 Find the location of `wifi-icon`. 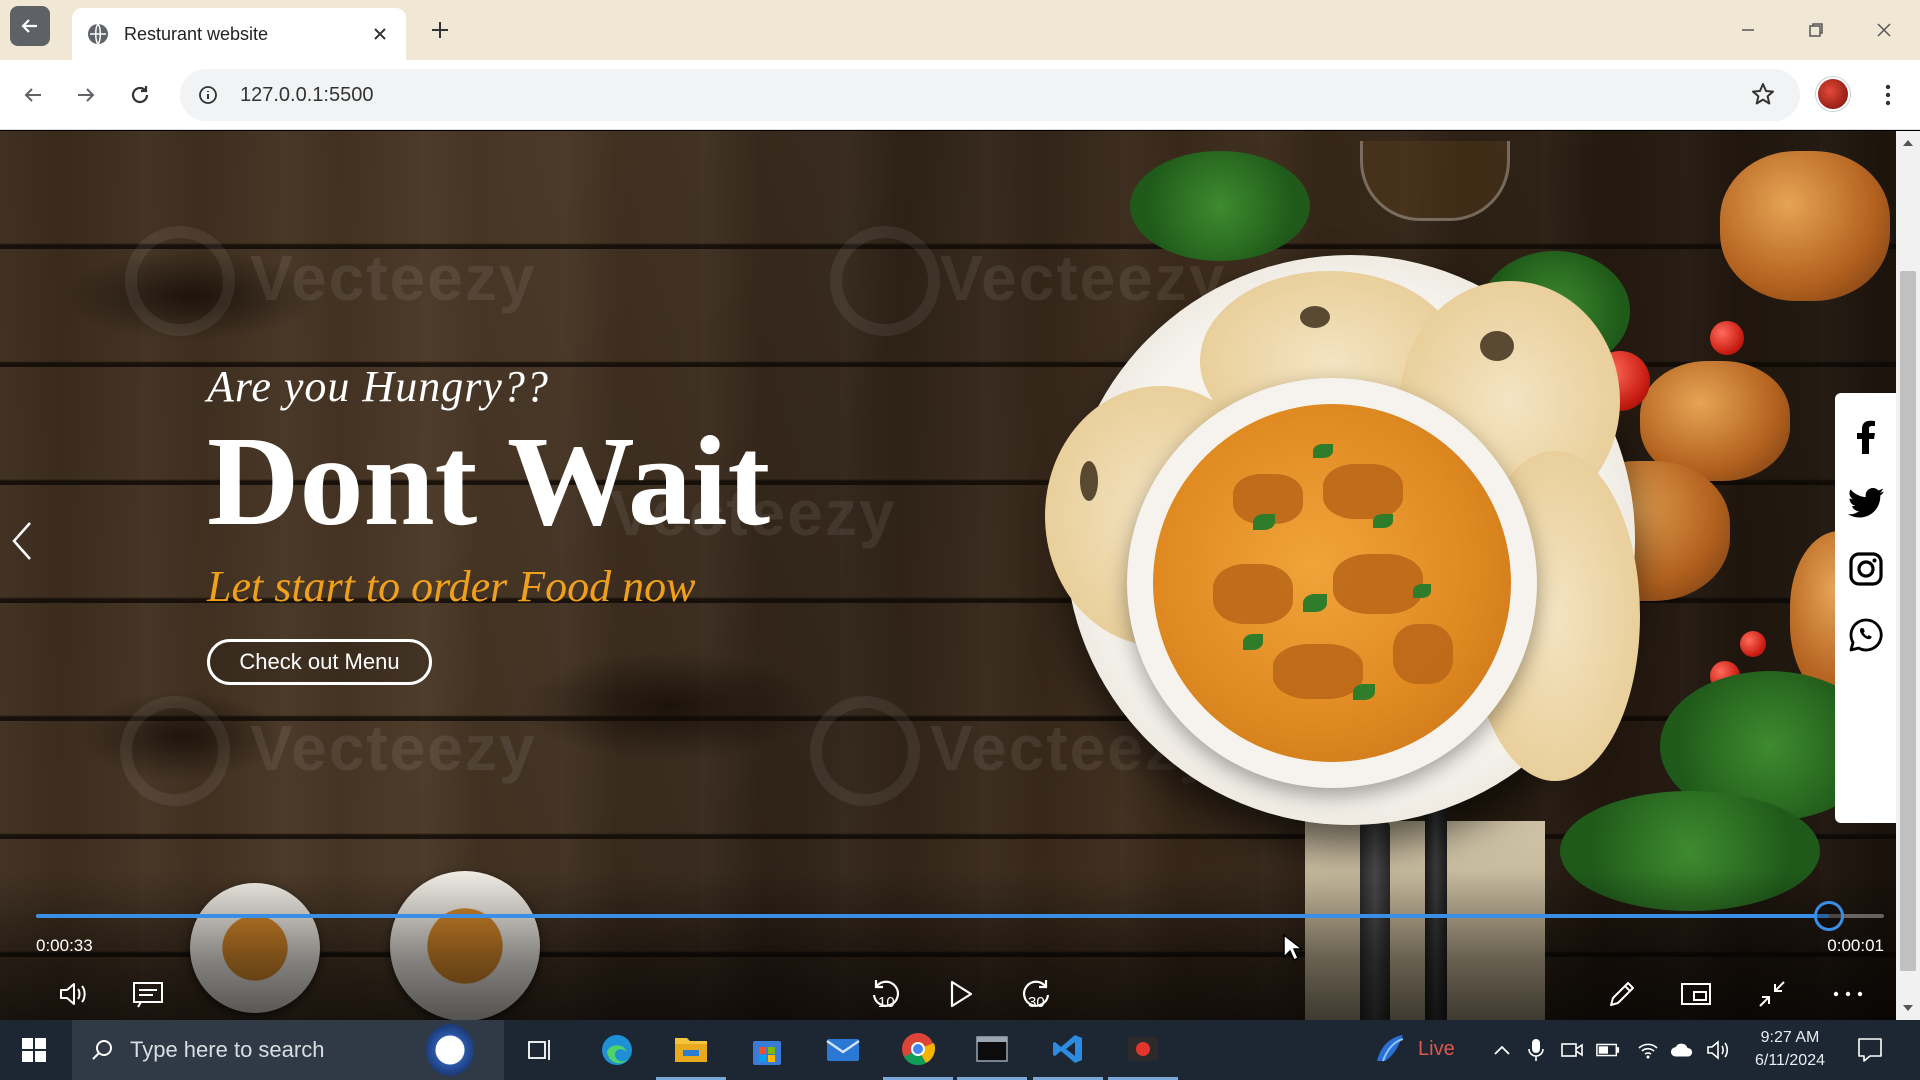

wifi-icon is located at coordinates (1648, 1050).